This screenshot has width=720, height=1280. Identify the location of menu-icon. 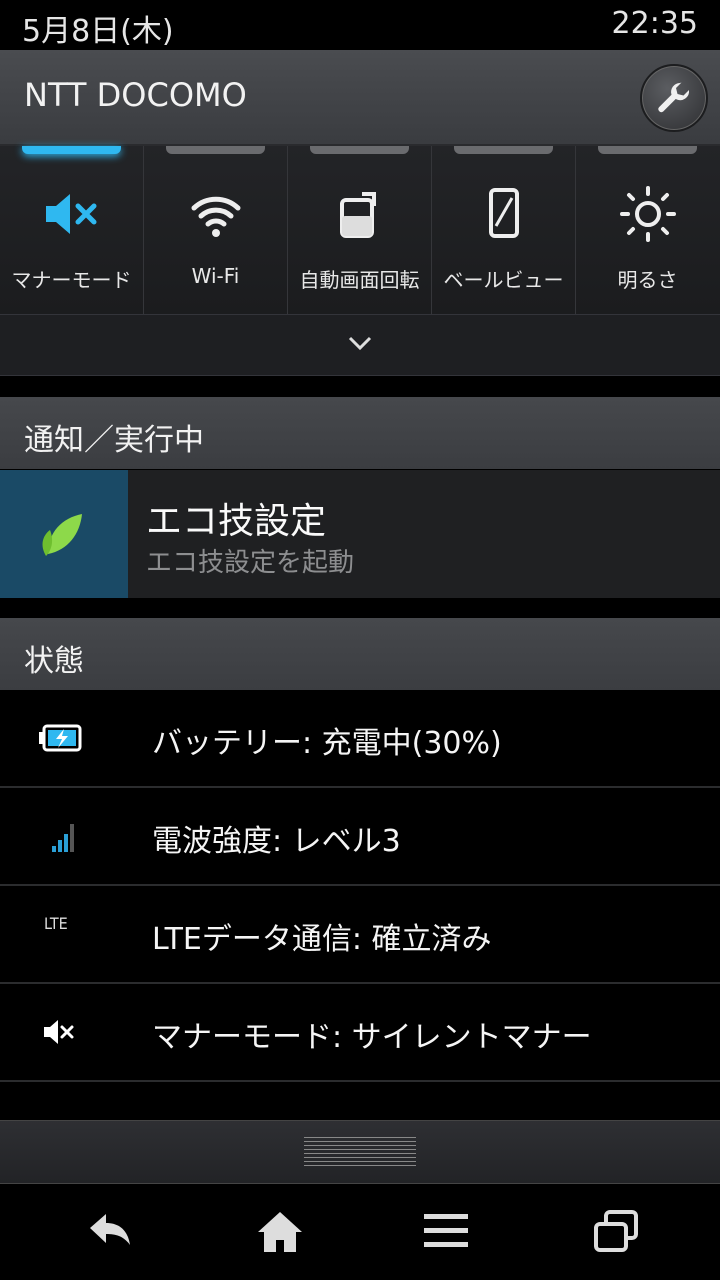
(446, 1230).